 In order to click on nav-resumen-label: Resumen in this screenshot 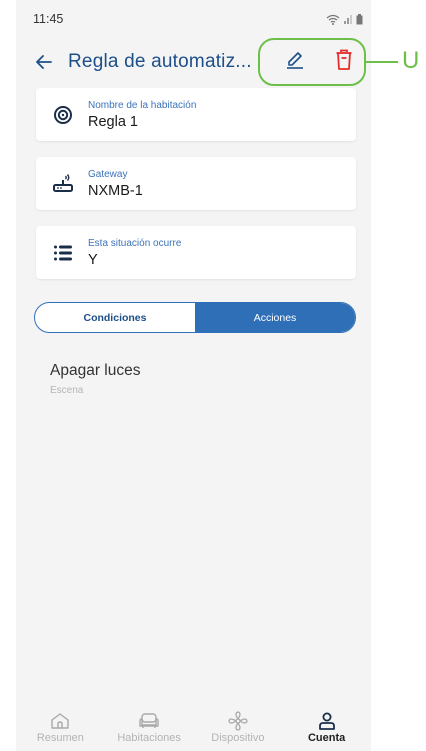, I will do `click(60, 738)`.